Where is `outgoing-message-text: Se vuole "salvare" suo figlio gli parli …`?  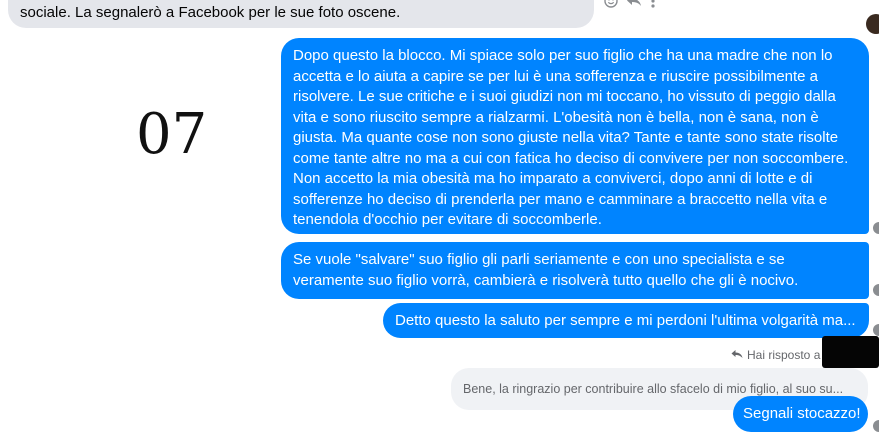 outgoing-message-text: Se vuole "salvare" suo figlio gli parli … is located at coordinates (546, 270).